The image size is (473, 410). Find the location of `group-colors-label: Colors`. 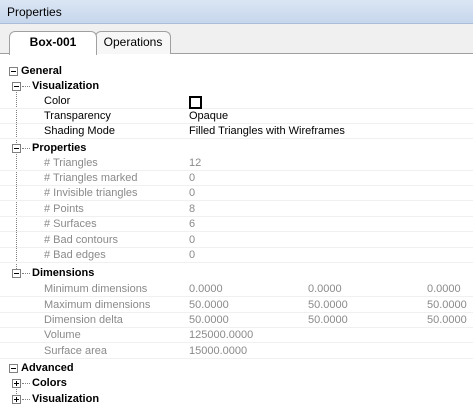

group-colors-label: Colors is located at coordinates (49, 383).